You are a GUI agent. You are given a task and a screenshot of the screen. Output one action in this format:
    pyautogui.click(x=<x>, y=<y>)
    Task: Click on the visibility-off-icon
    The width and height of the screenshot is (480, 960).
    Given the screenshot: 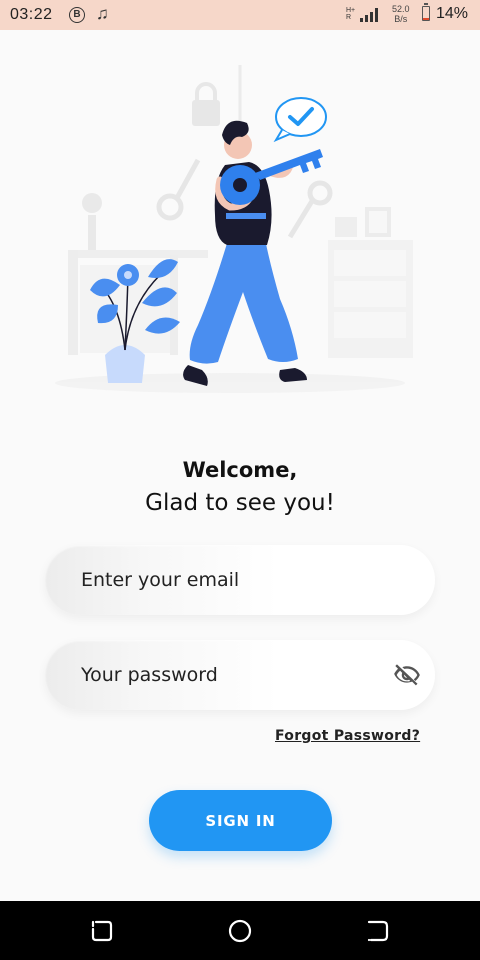 What is the action you would take?
    pyautogui.click(x=407, y=675)
    